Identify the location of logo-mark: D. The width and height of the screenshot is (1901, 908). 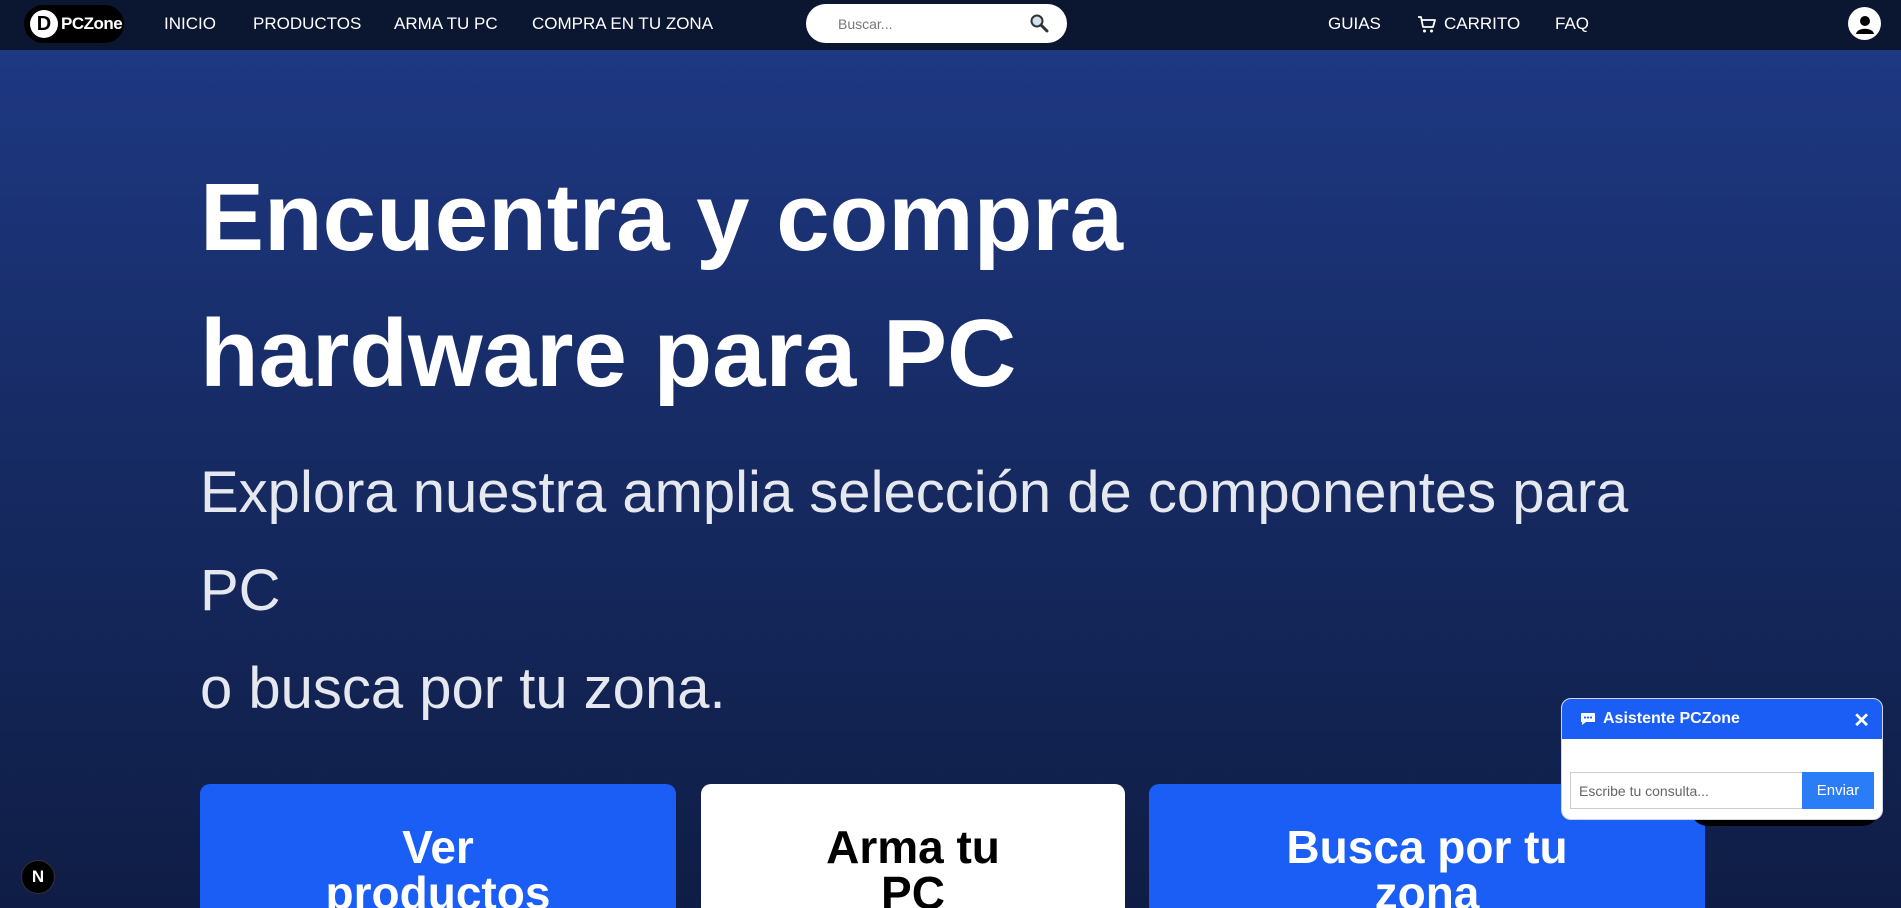
(44, 24).